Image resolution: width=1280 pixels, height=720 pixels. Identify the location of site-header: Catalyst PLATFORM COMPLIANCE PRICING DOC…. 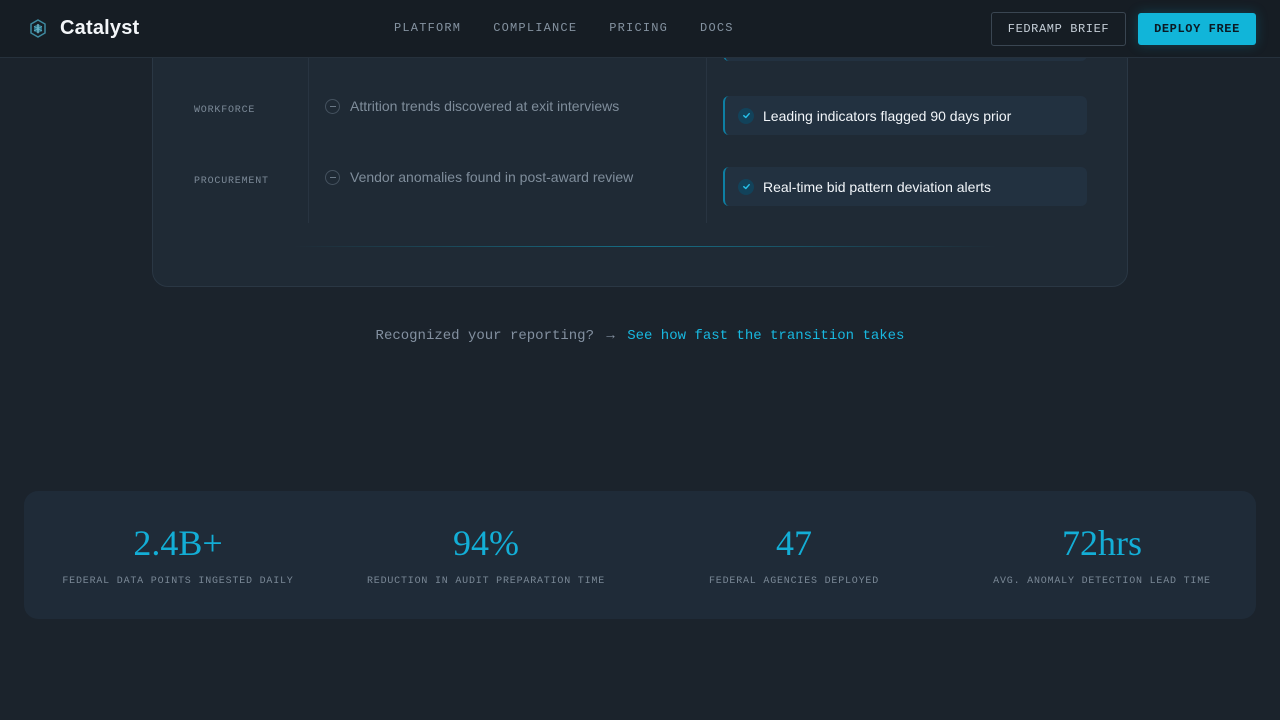
(640, 29).